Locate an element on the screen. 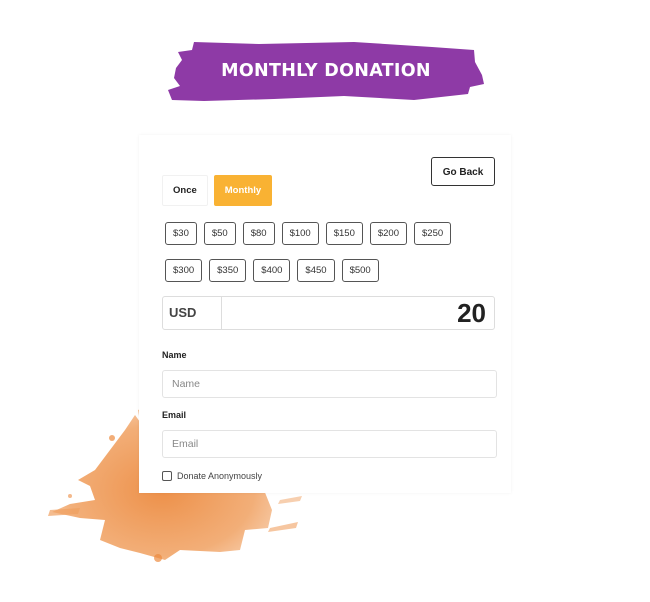 Image resolution: width=650 pixels, height=602 pixels. banner-title: MONTHLY DONATION is located at coordinates (326, 71).